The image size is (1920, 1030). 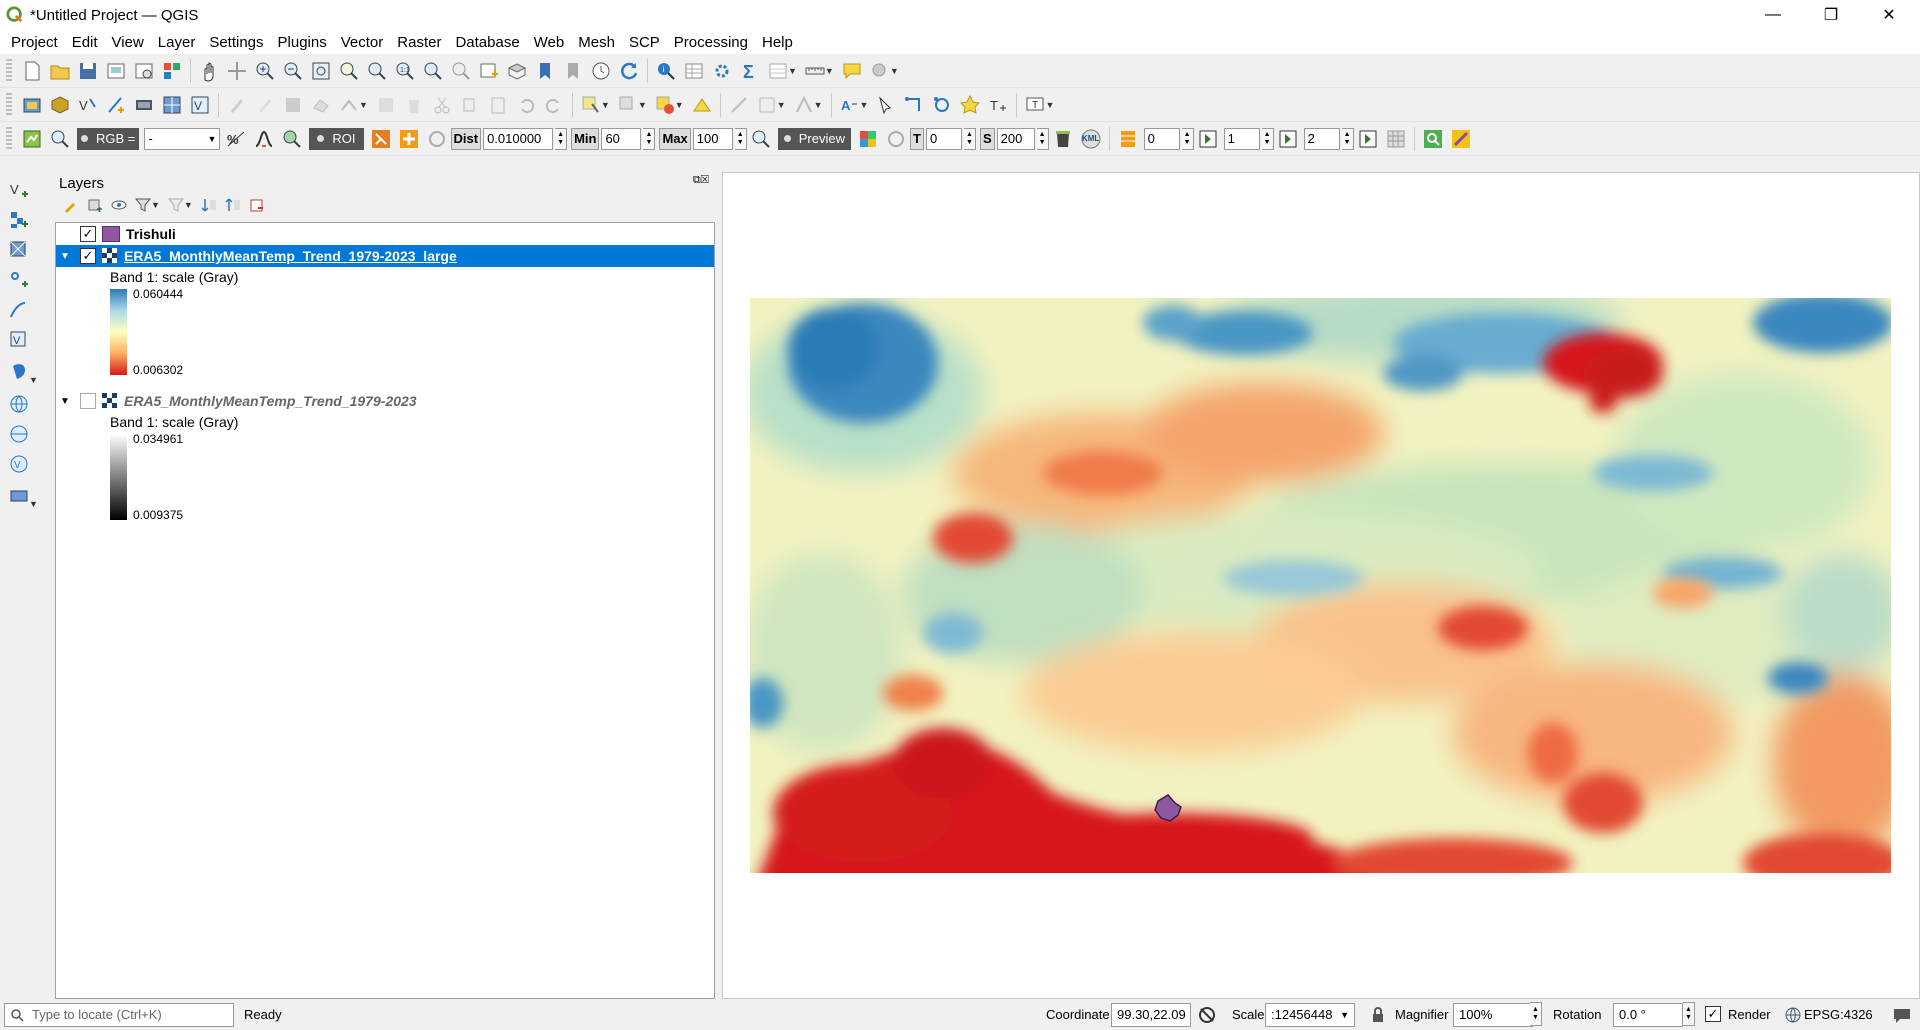 What do you see at coordinates (321, 71) in the screenshot?
I see `zoom-full-icon` at bounding box center [321, 71].